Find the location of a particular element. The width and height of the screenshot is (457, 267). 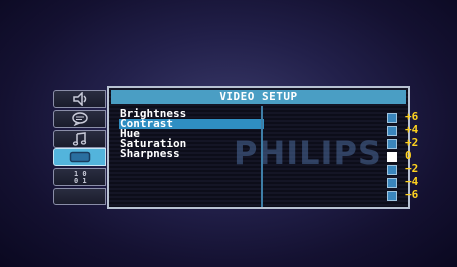

tab-speech is located at coordinates (79, 119).